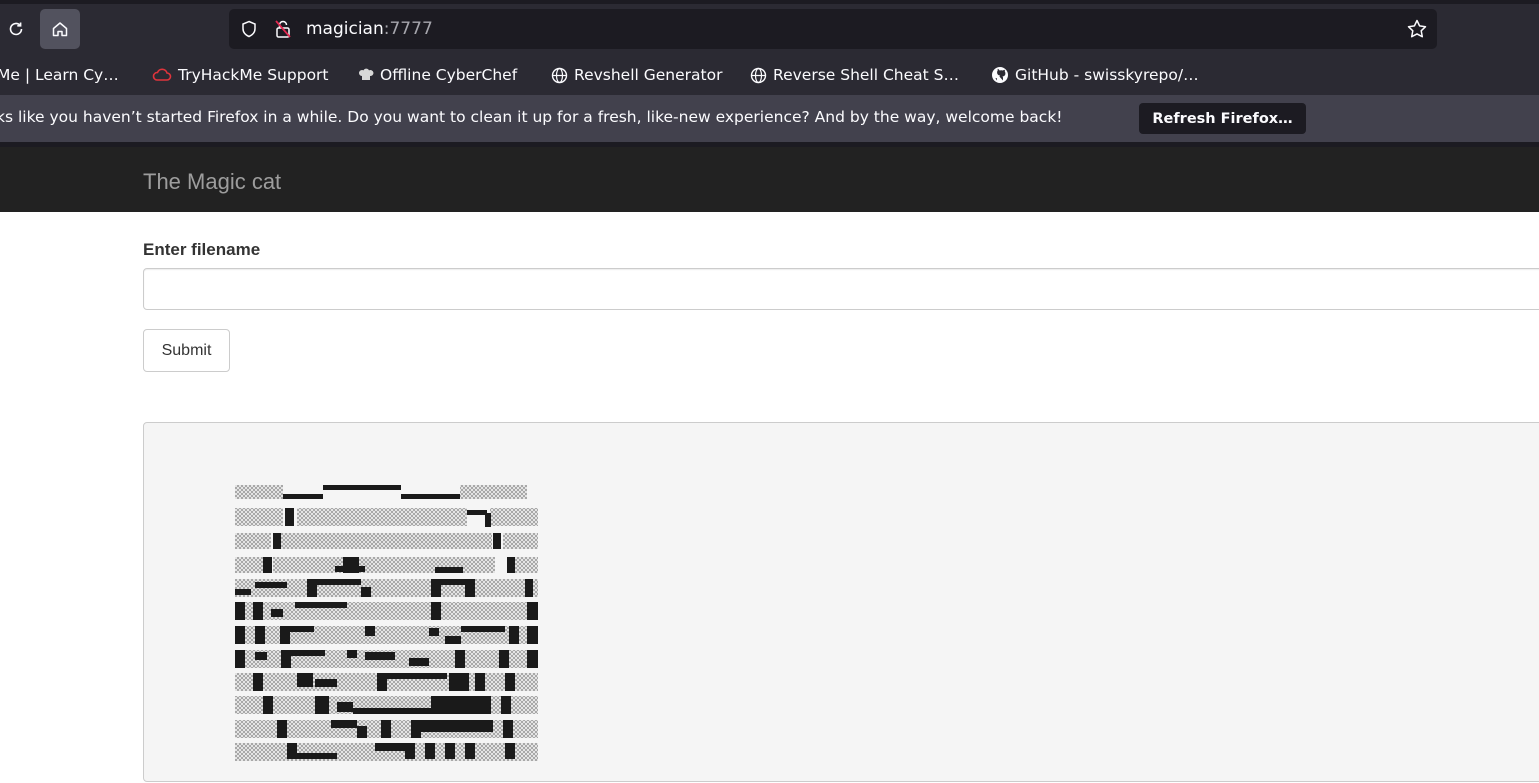  I want to click on home-button, so click(60, 29).